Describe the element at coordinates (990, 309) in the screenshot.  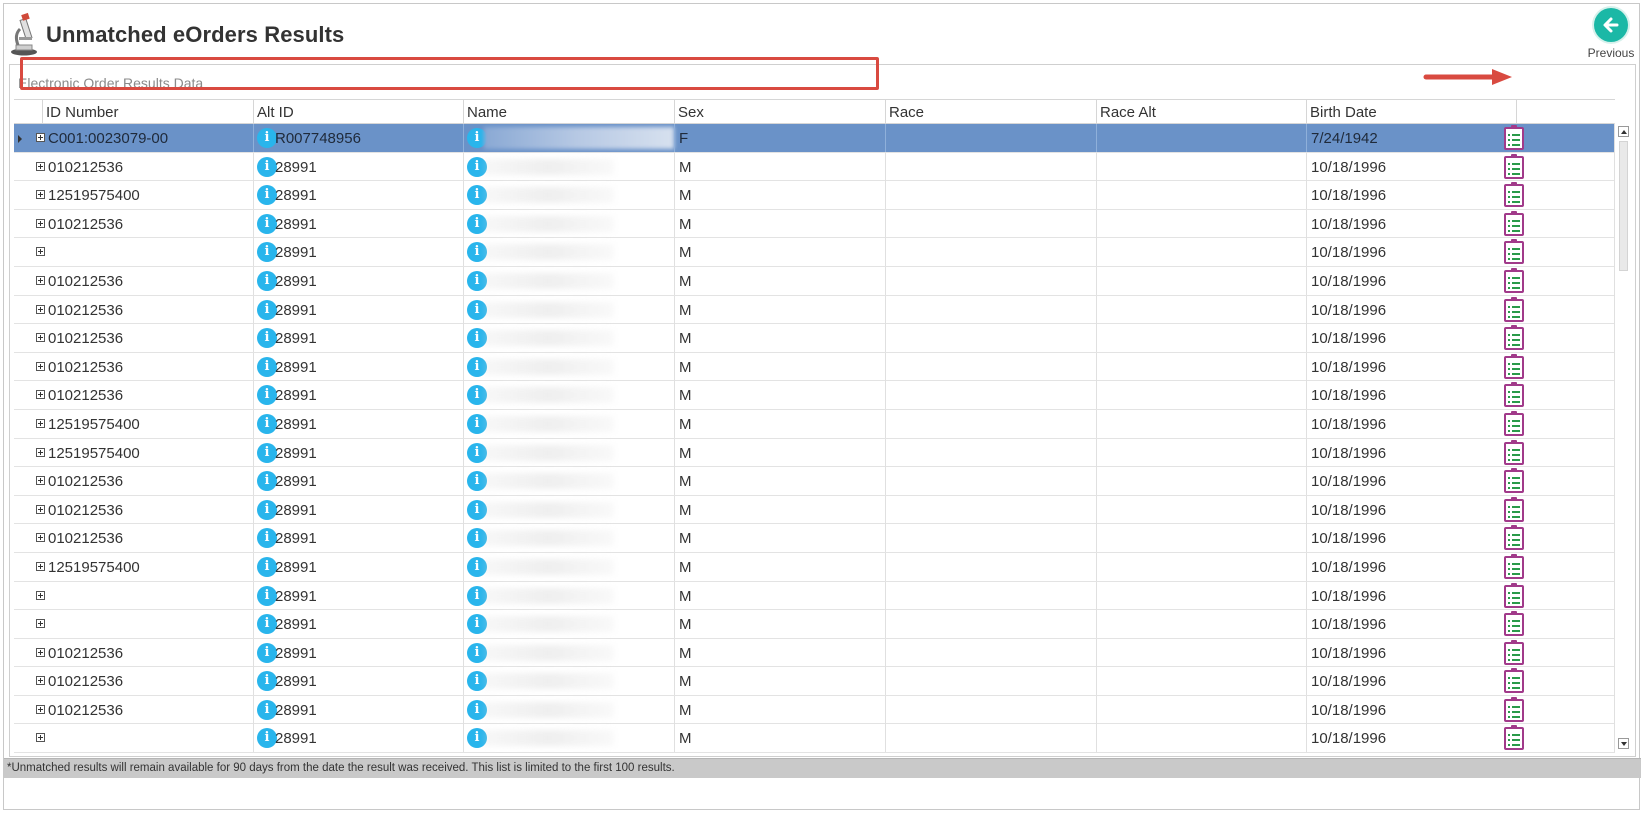
I see `cell-race` at that location.